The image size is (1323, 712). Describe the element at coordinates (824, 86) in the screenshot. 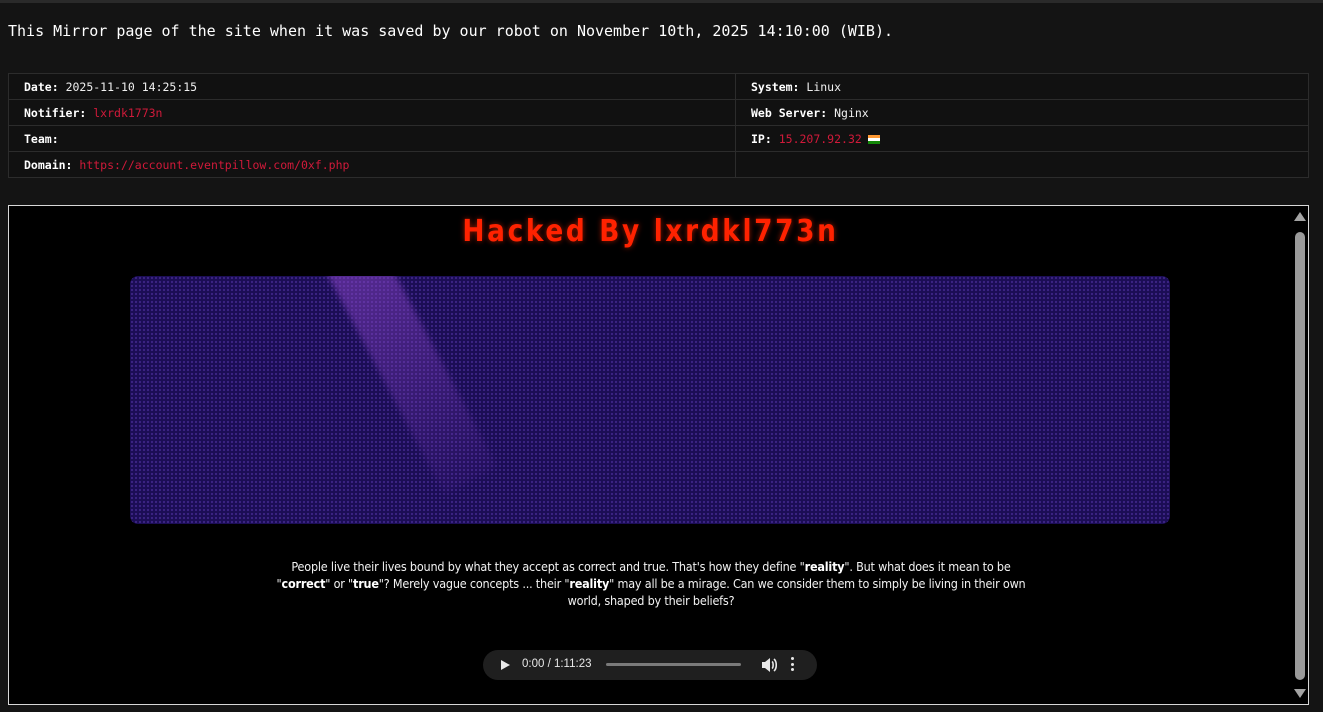

I see `system-value: Linux` at that location.